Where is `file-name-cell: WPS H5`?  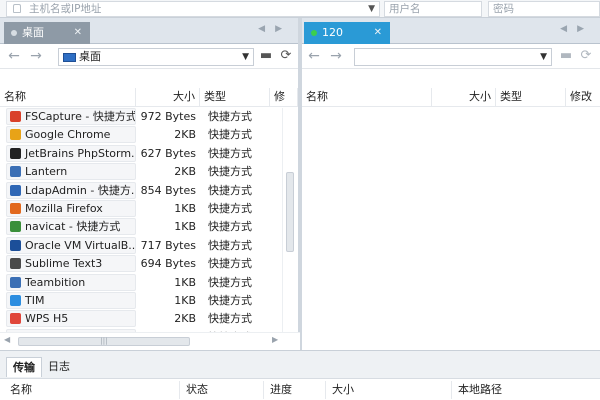
file-name-cell: WPS H5 is located at coordinates (71, 319).